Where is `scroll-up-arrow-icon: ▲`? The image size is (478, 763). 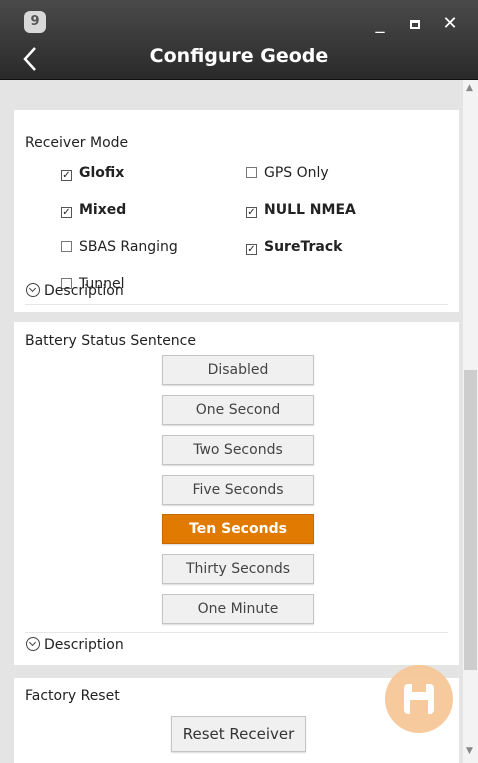 scroll-up-arrow-icon: ▲ is located at coordinates (469, 88).